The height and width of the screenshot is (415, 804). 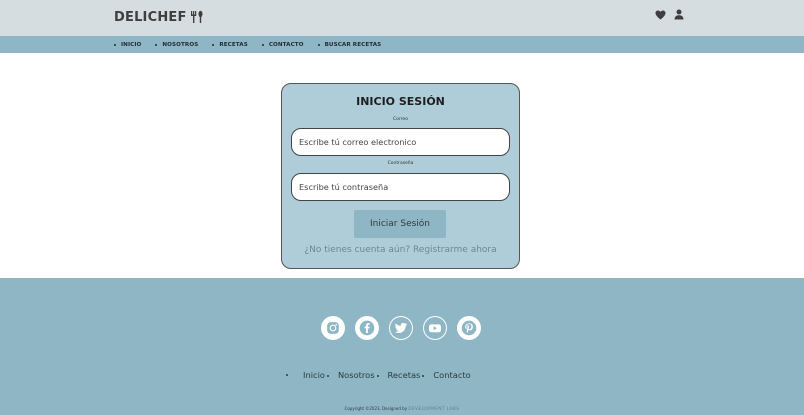 What do you see at coordinates (150, 17) in the screenshot?
I see `logo-text: DELICHEF` at bounding box center [150, 17].